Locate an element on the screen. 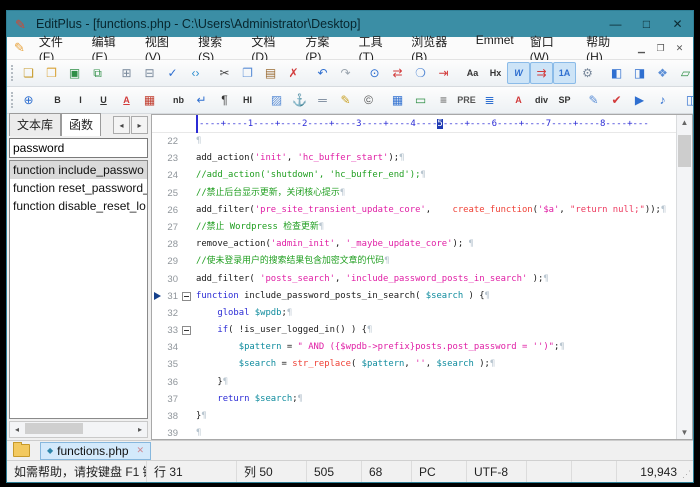  mdi-restore-button: ❐ is located at coordinates (660, 48).